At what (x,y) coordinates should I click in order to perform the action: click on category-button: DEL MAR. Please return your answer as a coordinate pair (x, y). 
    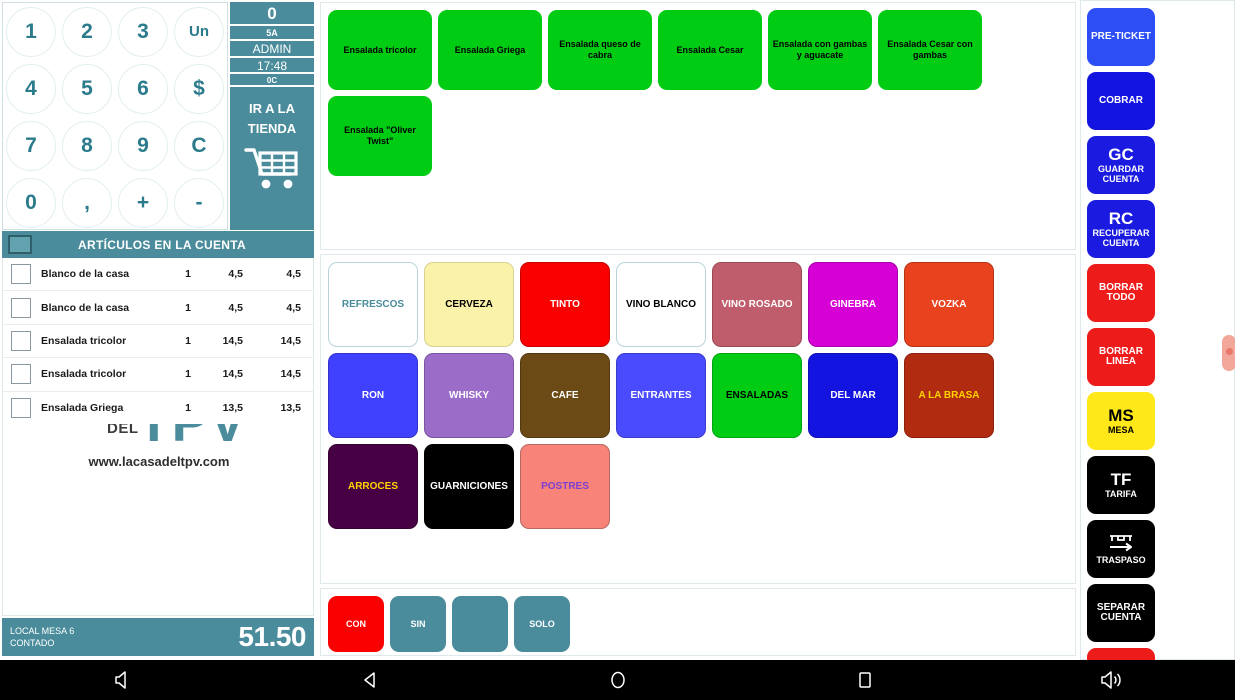
    Looking at the image, I should click on (853, 395).